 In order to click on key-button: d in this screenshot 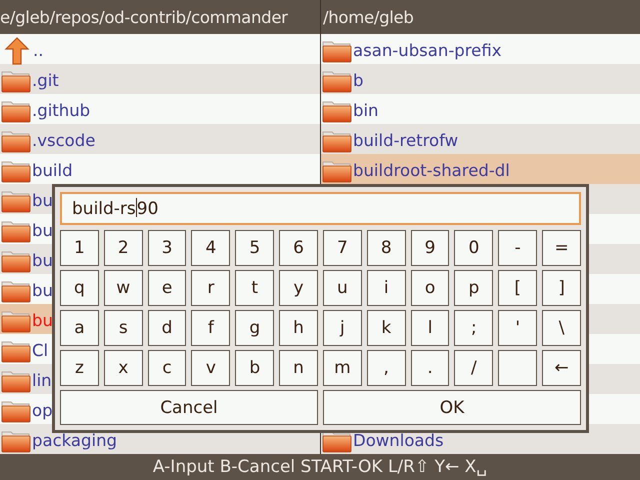, I will do `click(167, 328)`.